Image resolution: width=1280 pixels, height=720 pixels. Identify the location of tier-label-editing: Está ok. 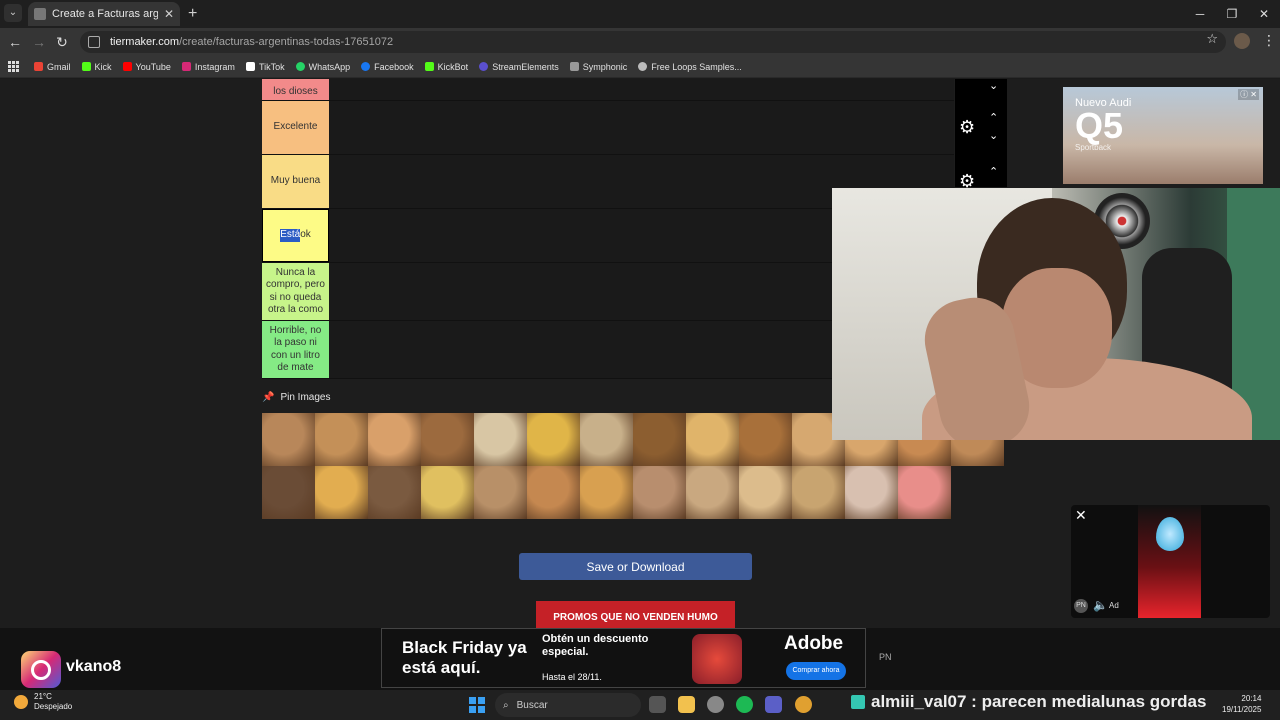
(295, 235).